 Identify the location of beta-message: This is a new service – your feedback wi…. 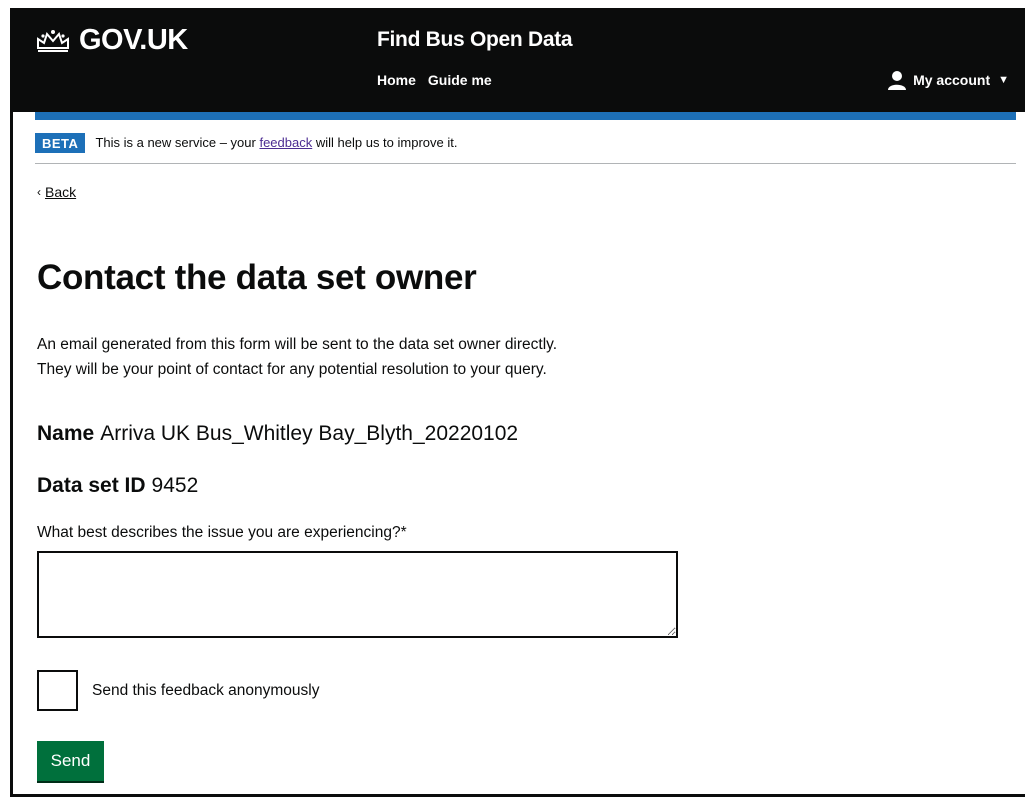
(276, 142).